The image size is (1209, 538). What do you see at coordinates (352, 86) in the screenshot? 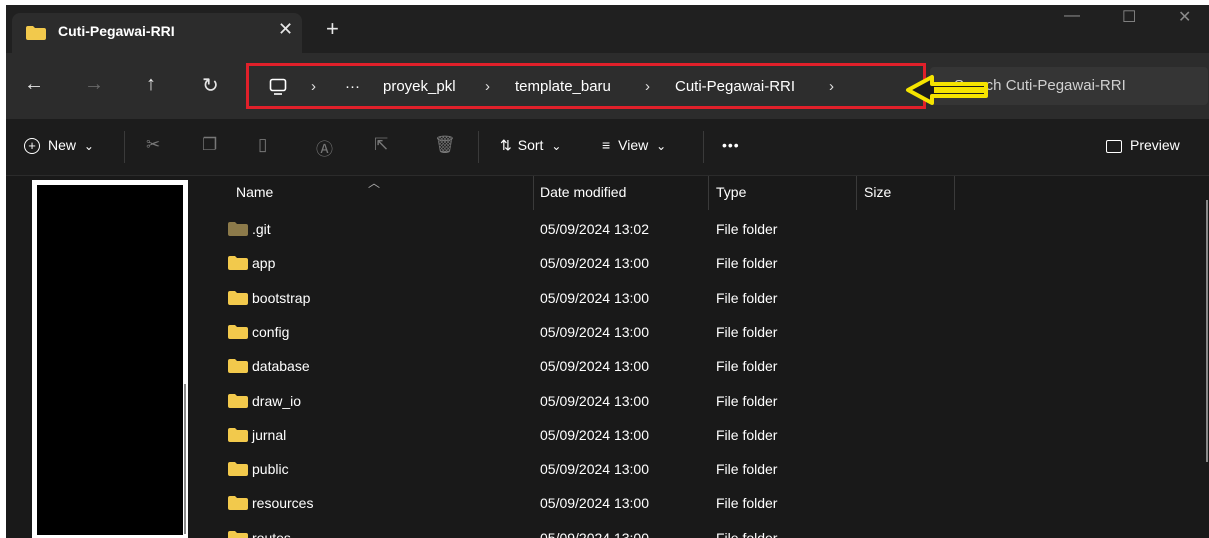
I see `breadcrumb-more: ···` at bounding box center [352, 86].